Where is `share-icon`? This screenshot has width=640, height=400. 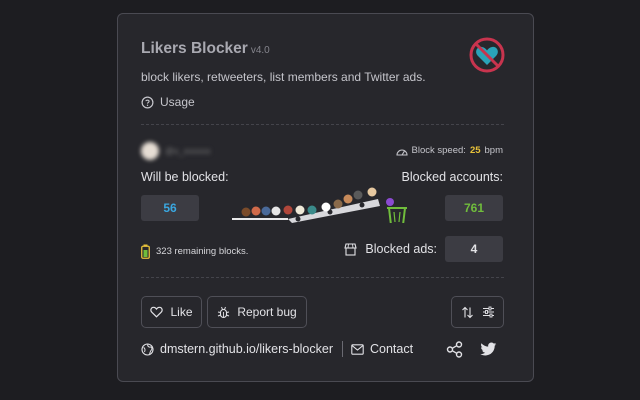
share-icon is located at coordinates (454, 349).